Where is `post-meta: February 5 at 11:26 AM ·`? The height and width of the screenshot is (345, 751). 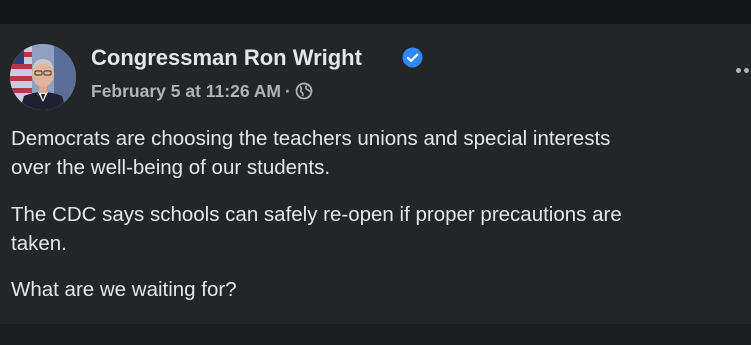 post-meta: February 5 at 11:26 AM · is located at coordinates (202, 91).